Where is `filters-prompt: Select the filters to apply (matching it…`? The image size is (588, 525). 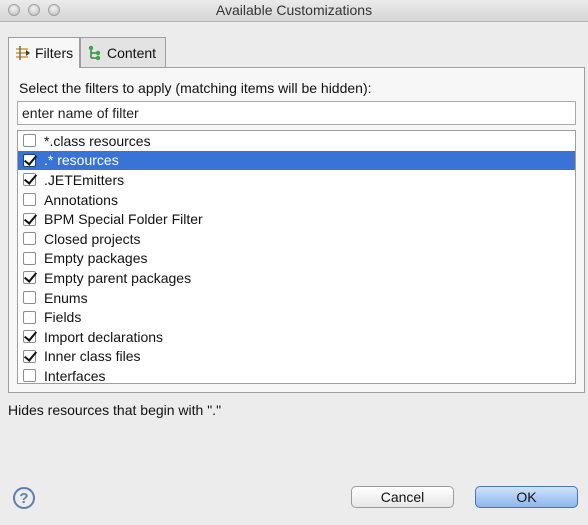
filters-prompt: Select the filters to apply (matching it… is located at coordinates (195, 88).